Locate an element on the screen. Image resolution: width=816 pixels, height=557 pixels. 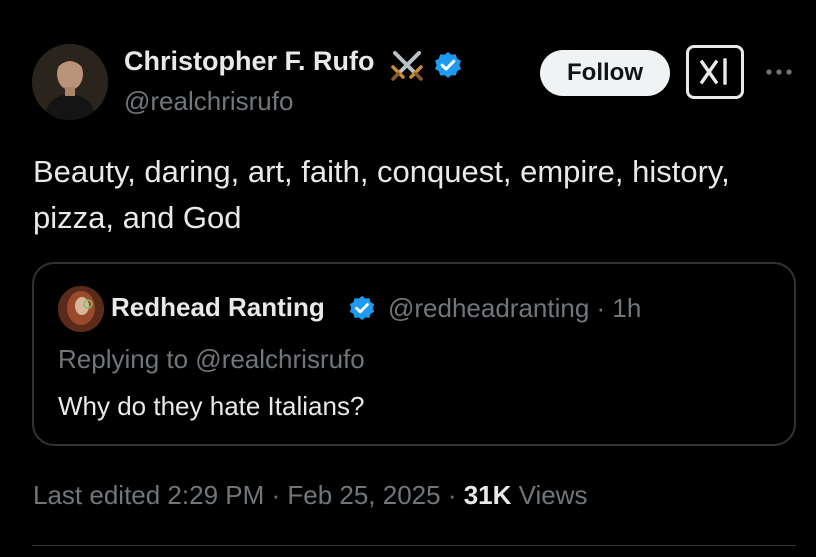
quoted-handle-time: @redheadranting · 1h is located at coordinates (514, 308).